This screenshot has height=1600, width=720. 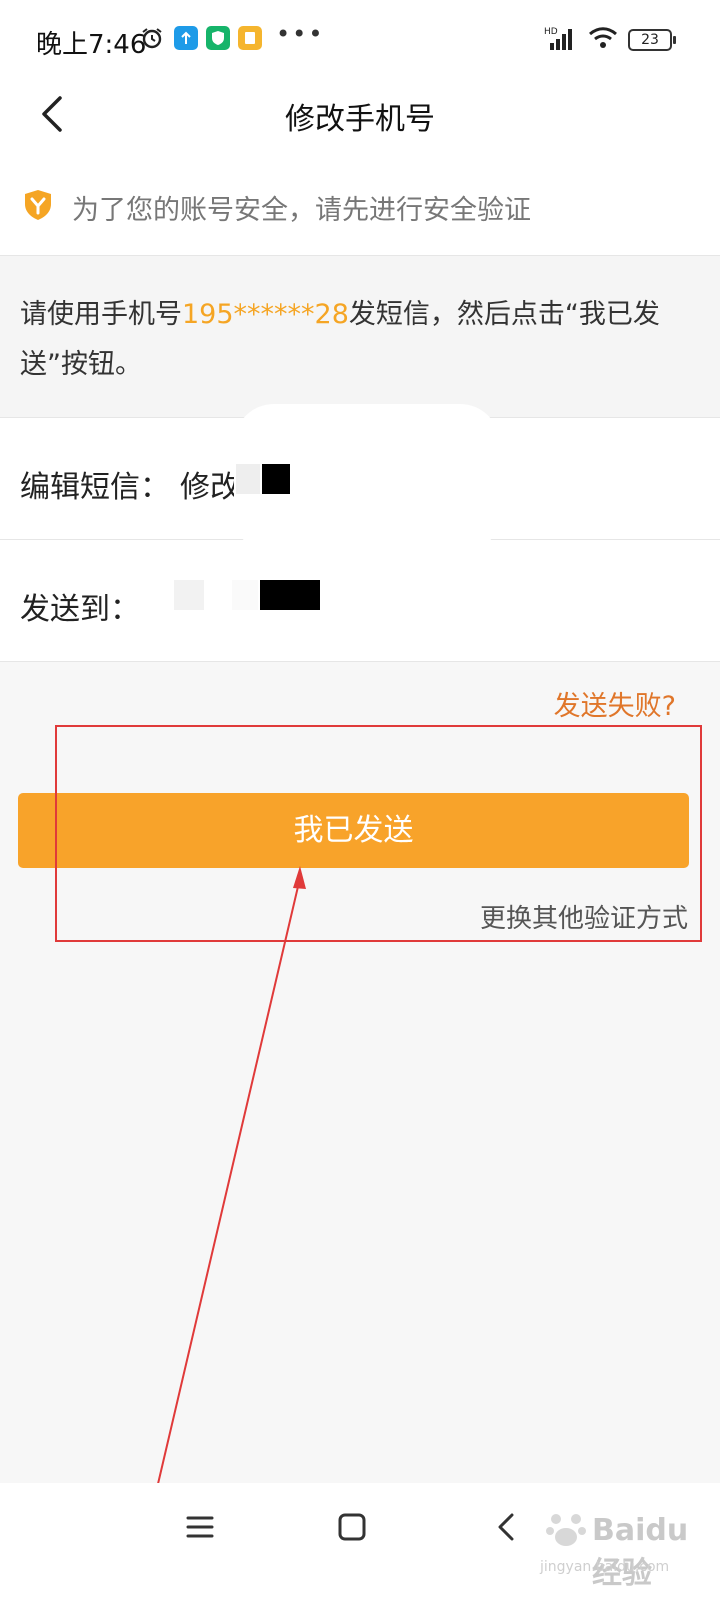 I want to click on notes-app-icon, so click(x=250, y=38).